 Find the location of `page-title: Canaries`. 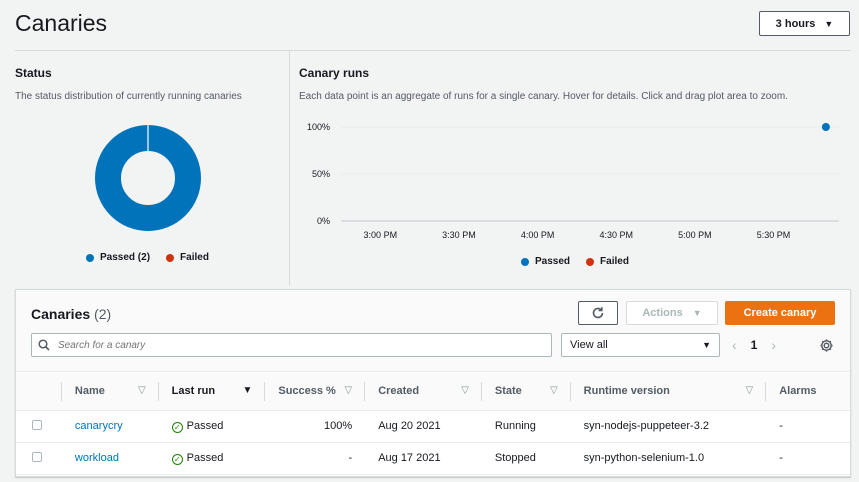

page-title: Canaries is located at coordinates (61, 23).